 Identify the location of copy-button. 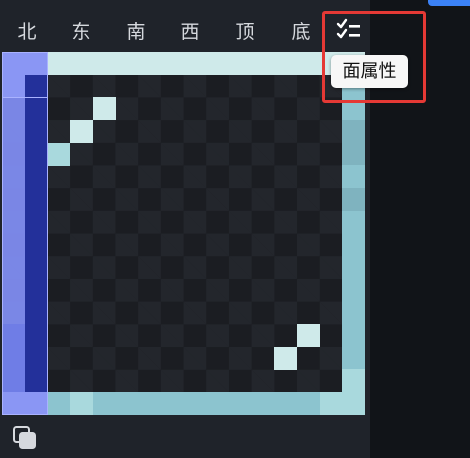
(25, 438).